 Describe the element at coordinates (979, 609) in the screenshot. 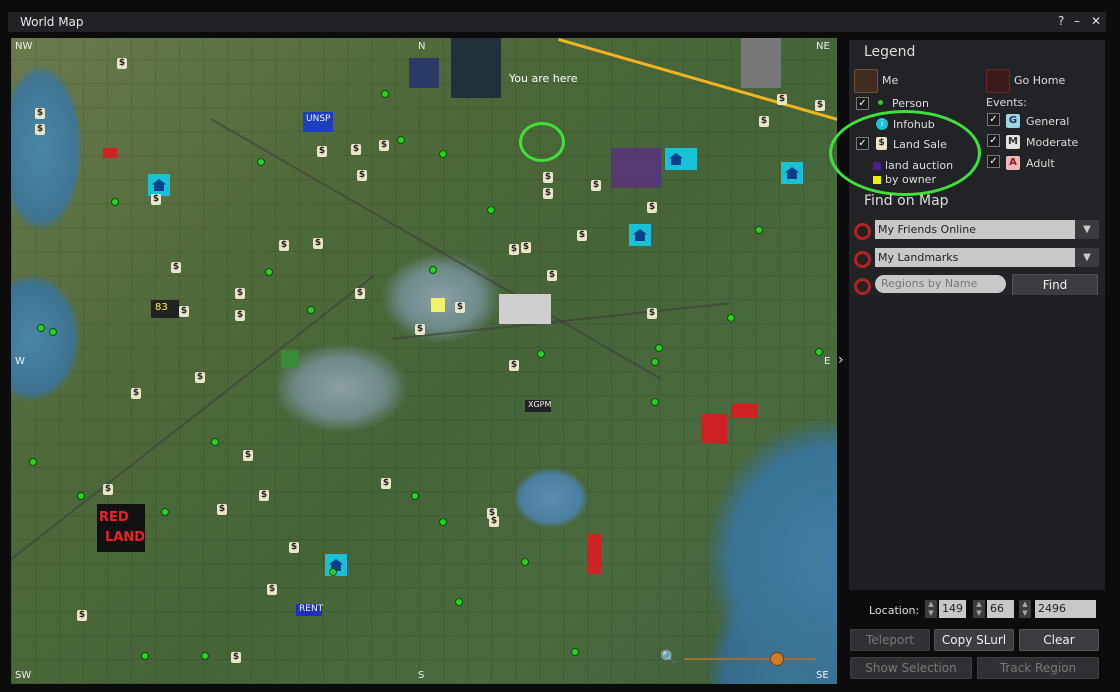

I see `y-stepper: ▲ ▼` at that location.